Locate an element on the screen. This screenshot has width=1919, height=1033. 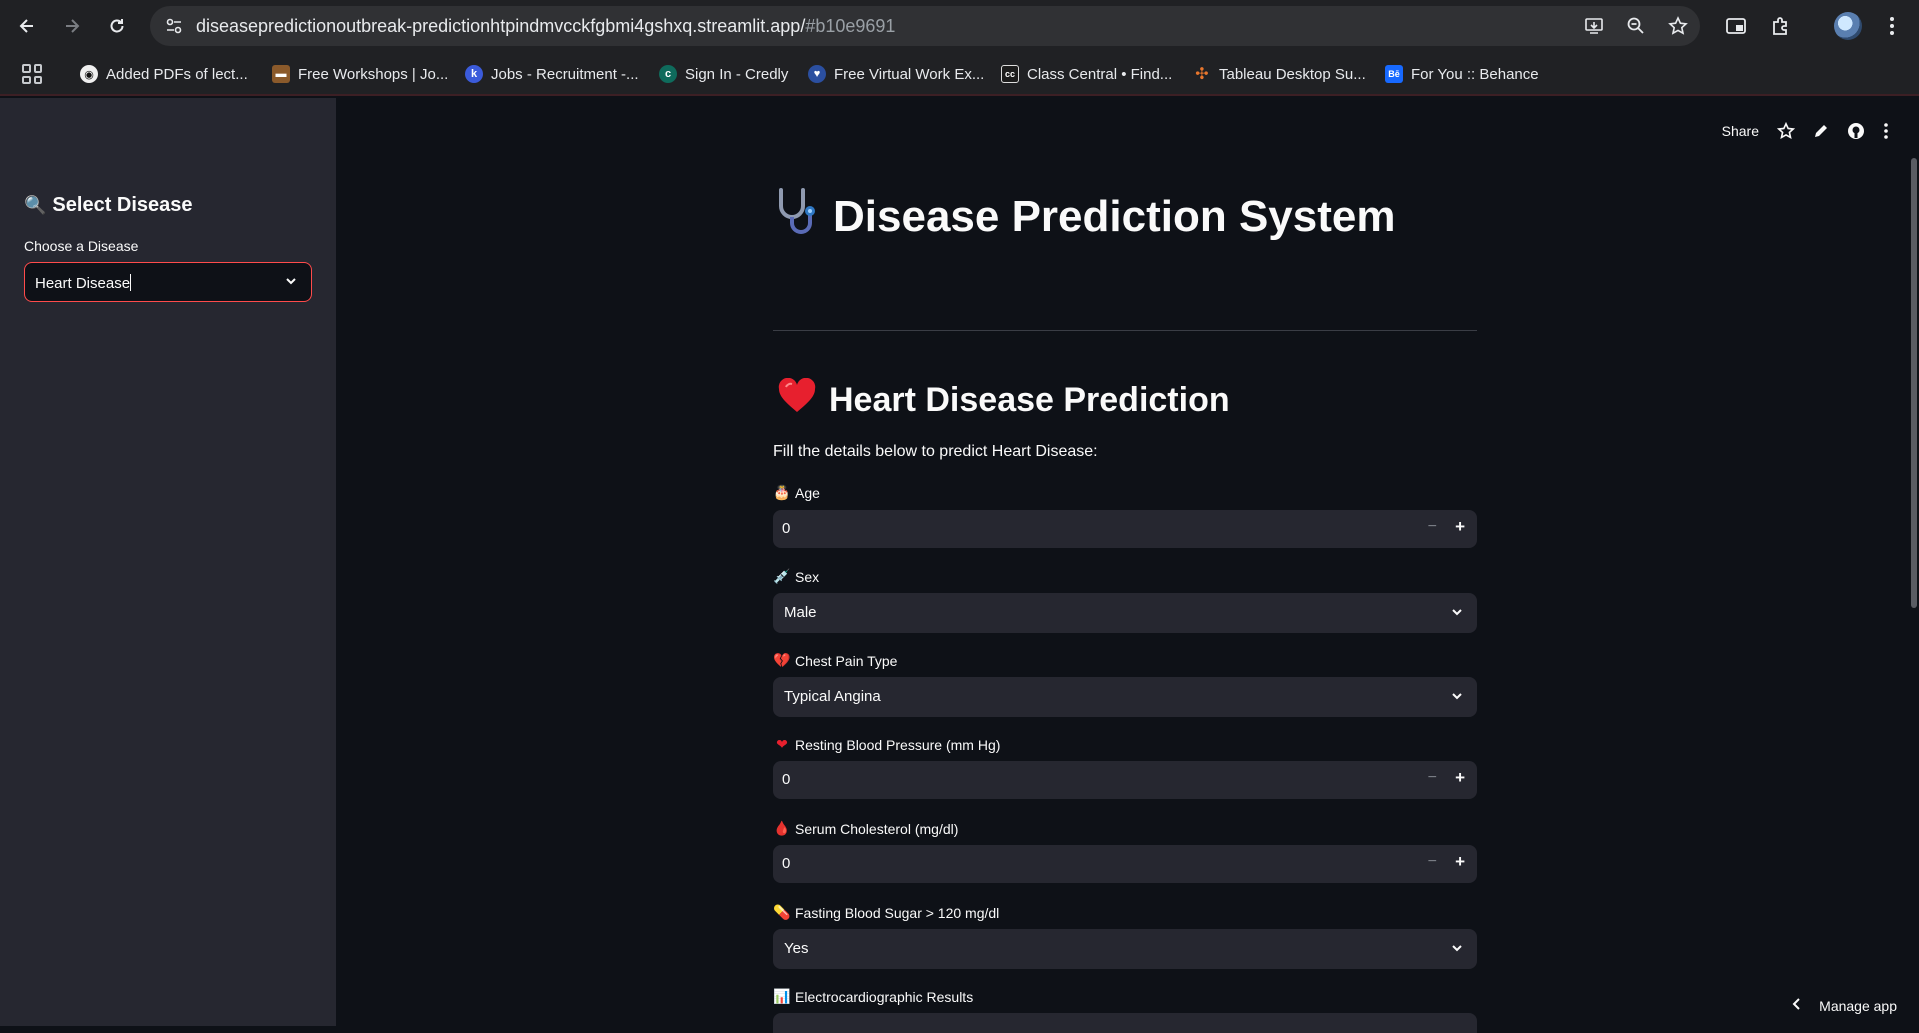
briefcase-icon: ▬ is located at coordinates (281, 74).